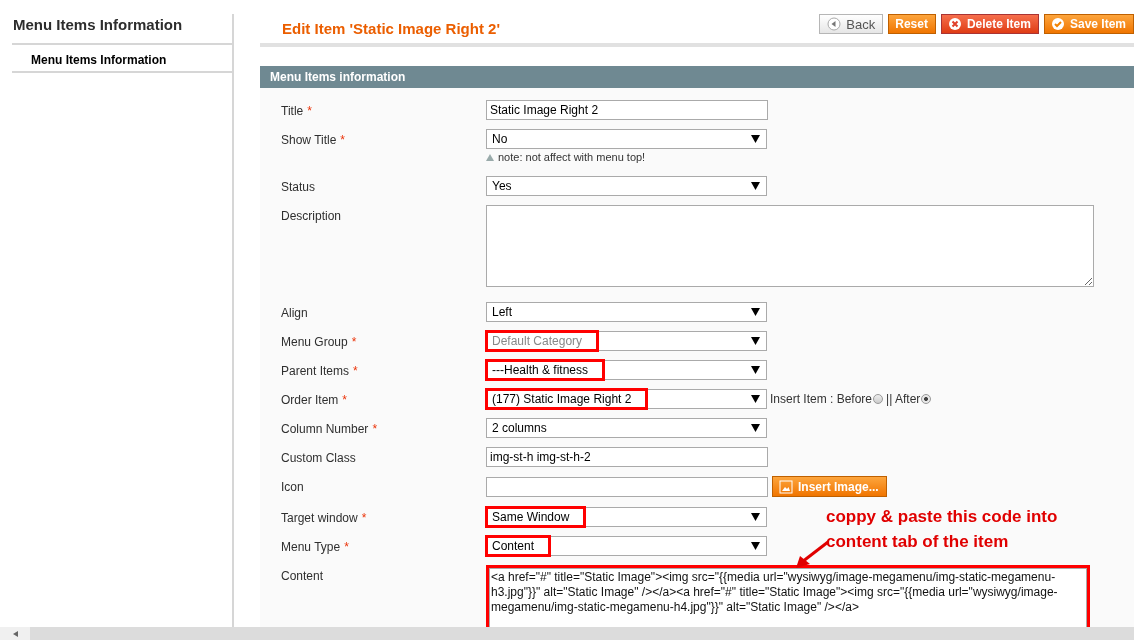 This screenshot has height=640, width=1134. Describe the element at coordinates (303, 576) in the screenshot. I see `field-label: Content` at that location.